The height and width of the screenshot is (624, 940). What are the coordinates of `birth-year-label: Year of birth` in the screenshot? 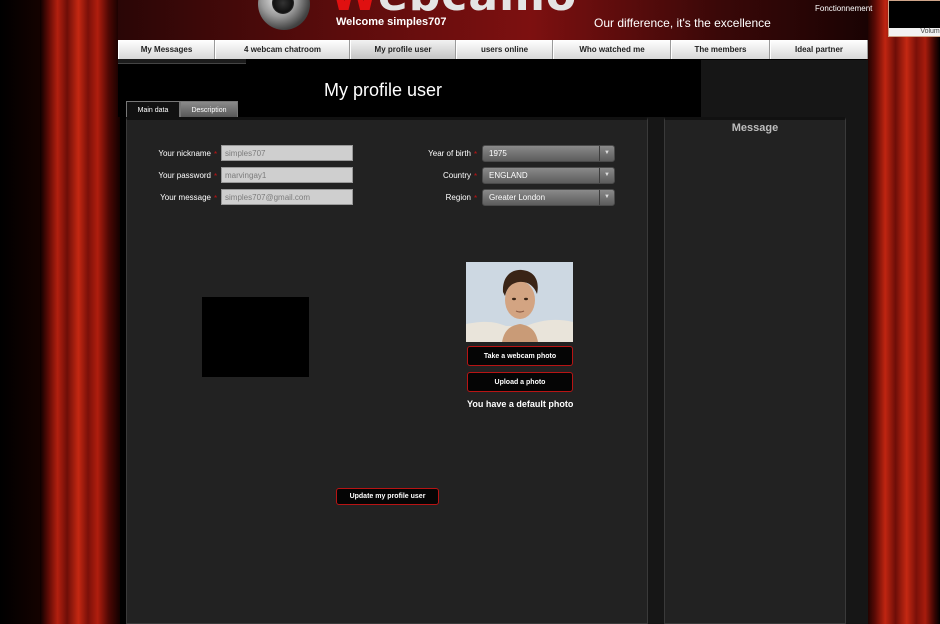 It's located at (449, 153).